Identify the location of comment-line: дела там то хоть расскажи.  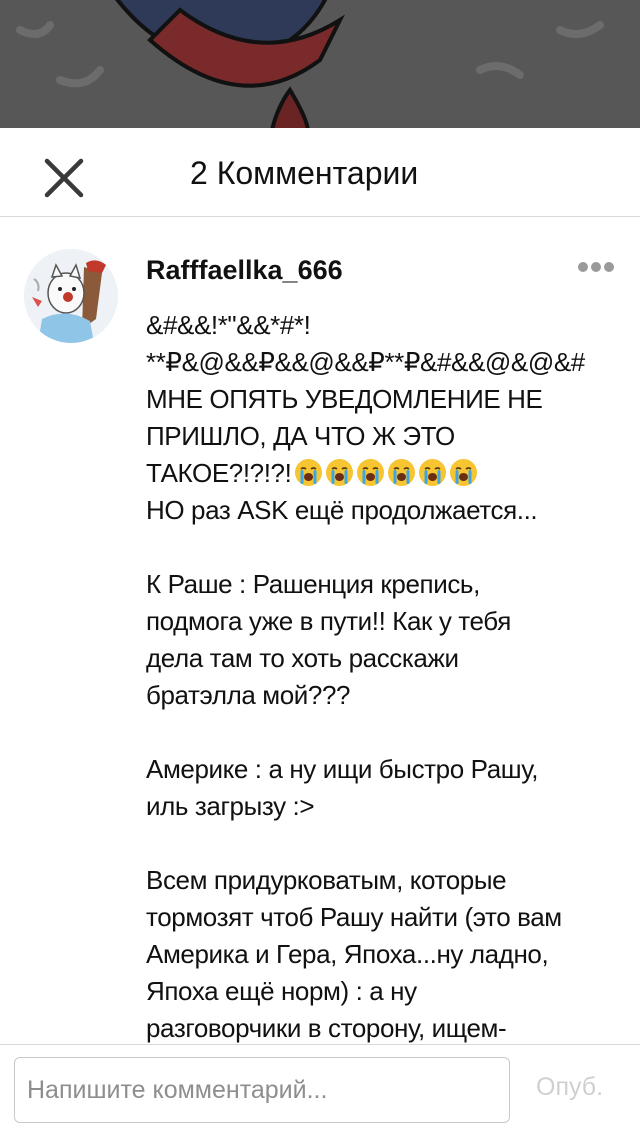
(302, 658).